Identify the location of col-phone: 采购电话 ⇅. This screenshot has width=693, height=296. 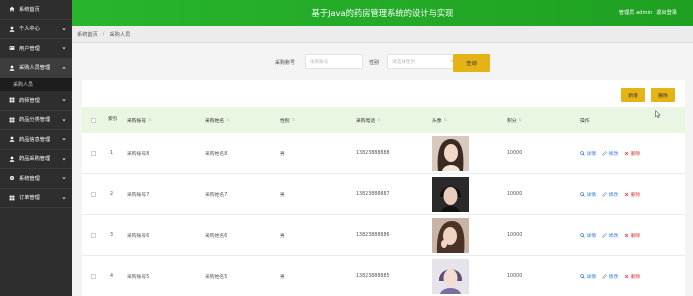
(368, 120).